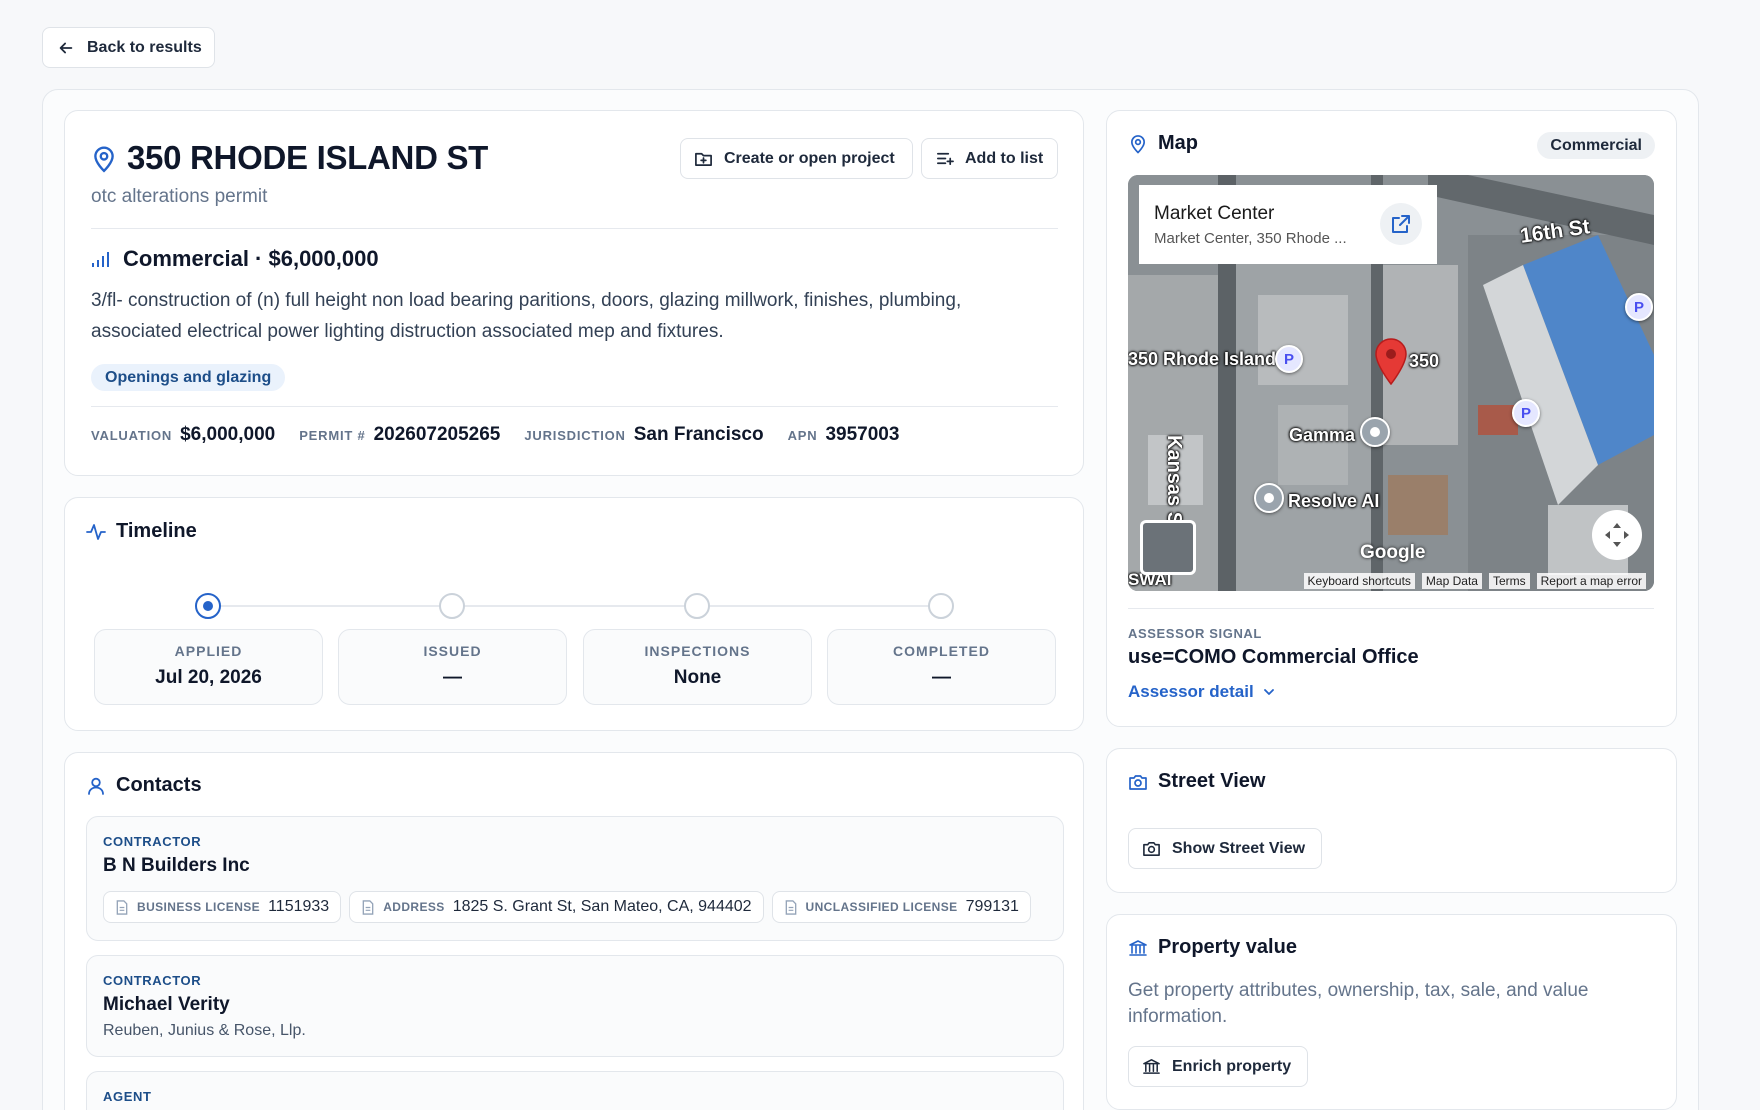  Describe the element at coordinates (809, 158) in the screenshot. I see `create-project-label: Create or open project` at that location.